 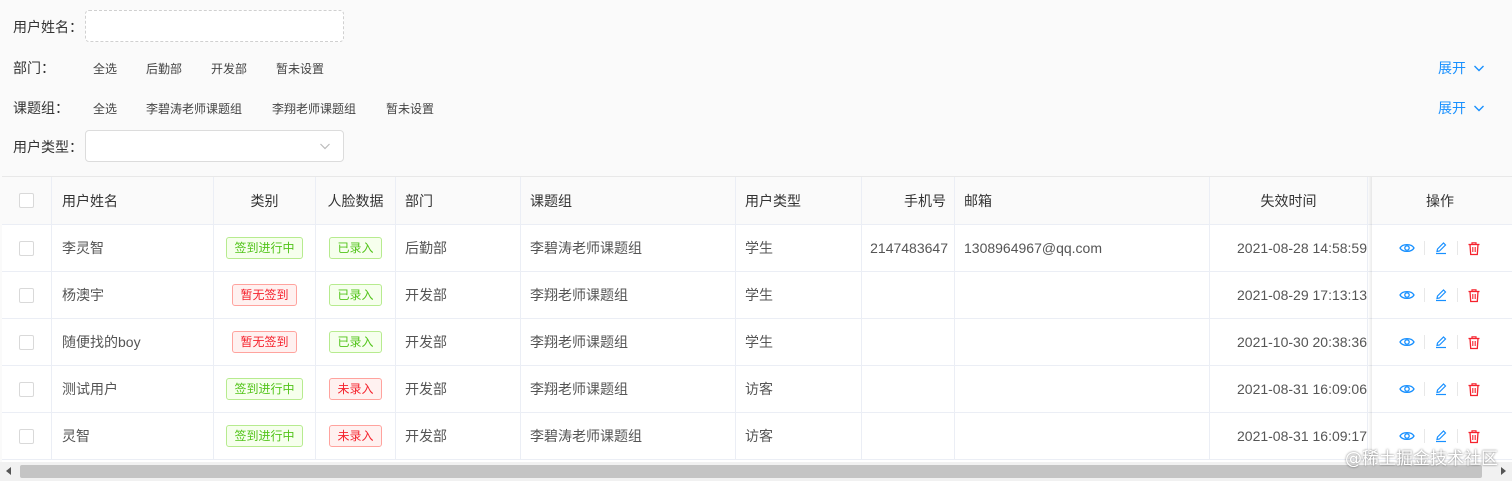 I want to click on horizontal-scrollbar, so click(x=756, y=471).